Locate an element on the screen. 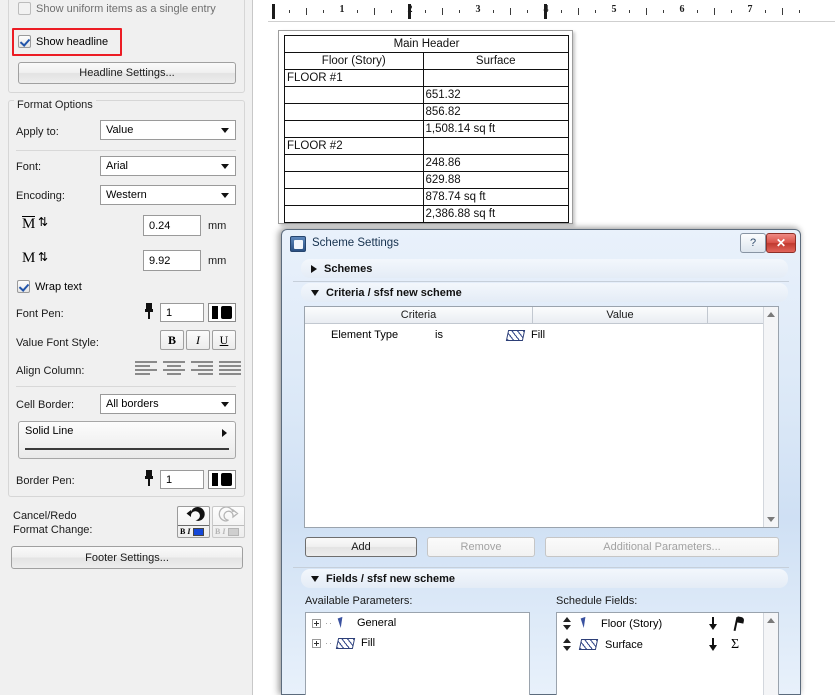  flag-icon is located at coordinates (739, 624).